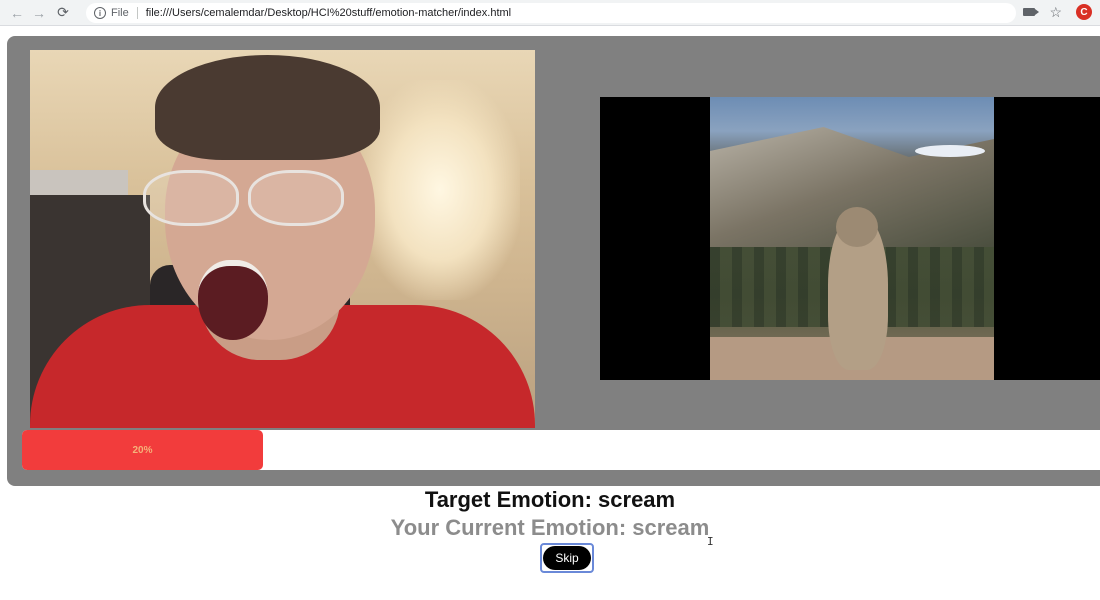 The image size is (1100, 600). I want to click on progress-label: 20%, so click(142, 450).